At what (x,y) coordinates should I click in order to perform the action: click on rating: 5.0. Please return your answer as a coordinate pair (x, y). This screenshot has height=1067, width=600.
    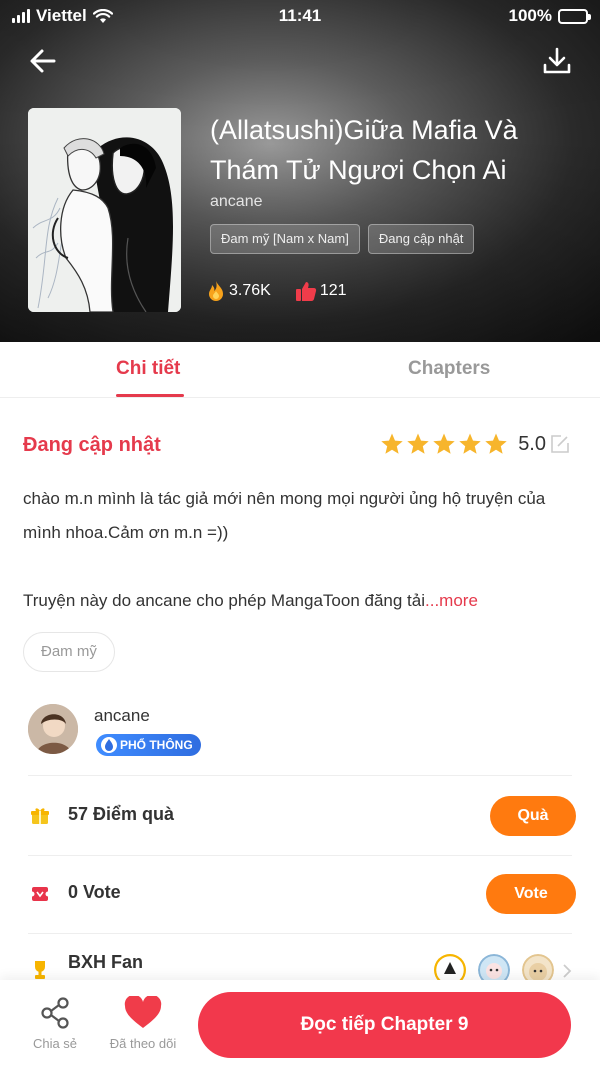
    Looking at the image, I should click on (475, 444).